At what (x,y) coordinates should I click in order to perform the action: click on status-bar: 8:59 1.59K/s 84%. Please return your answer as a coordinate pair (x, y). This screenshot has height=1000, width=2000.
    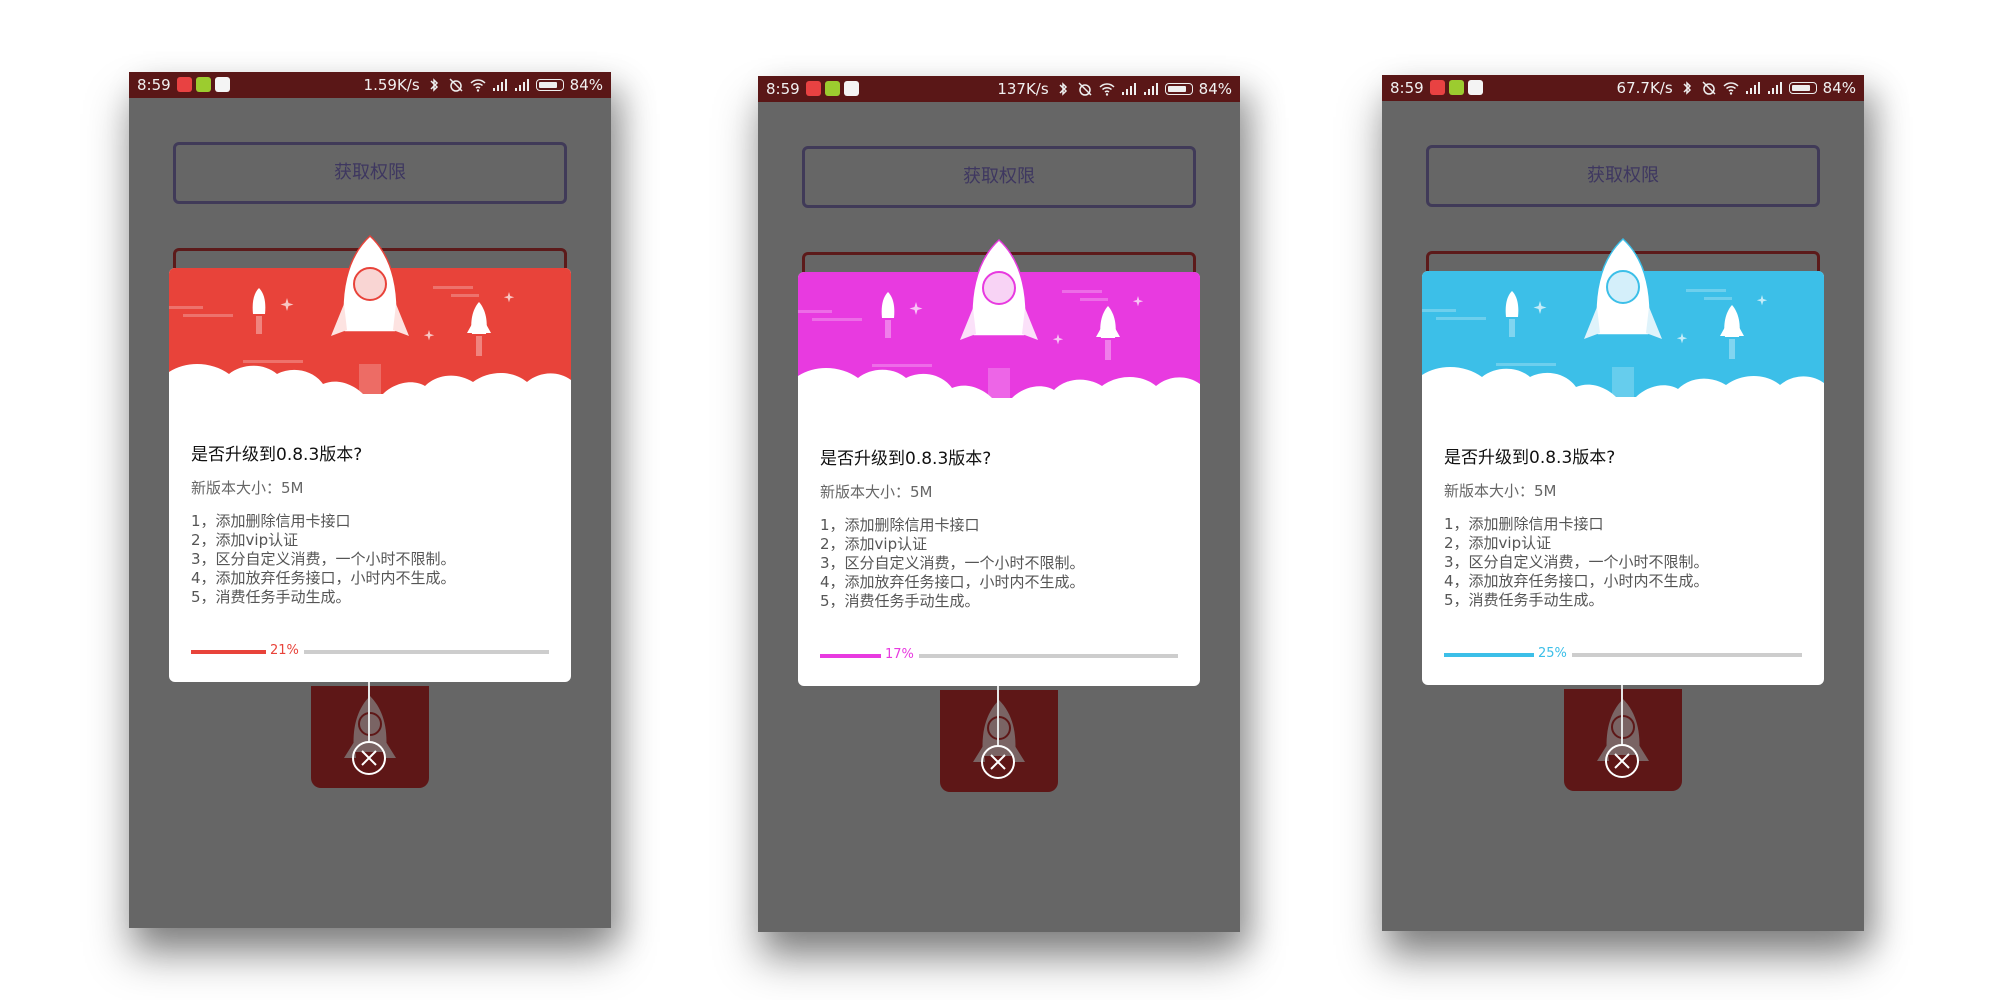
    Looking at the image, I should click on (370, 85).